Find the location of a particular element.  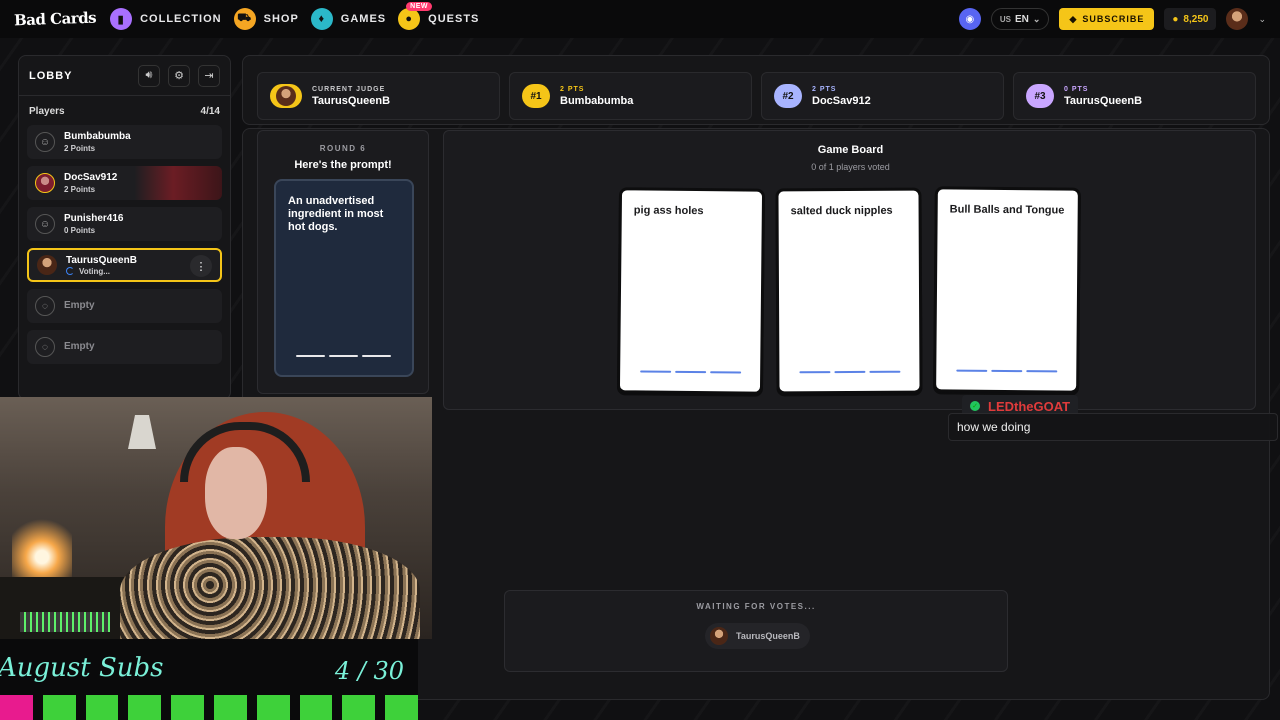

player-row: ☺ Punisher416 0 Points is located at coordinates (124, 224).